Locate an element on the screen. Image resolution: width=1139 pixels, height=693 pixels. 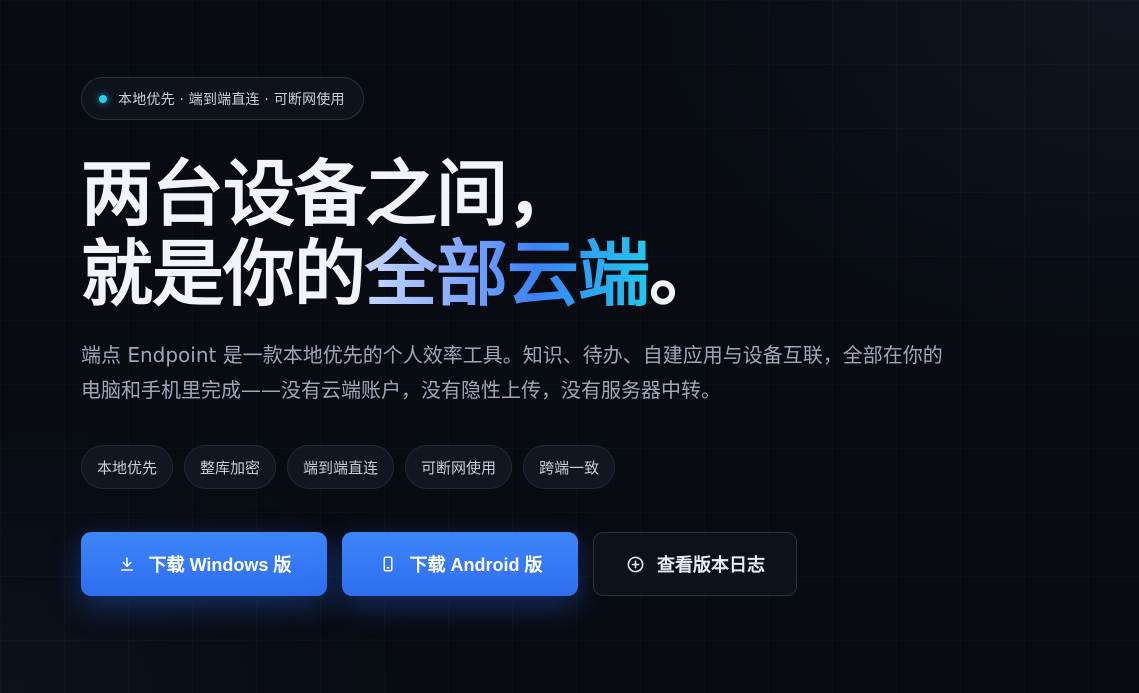
tag-p2p: 端到端直连 is located at coordinates (341, 467).